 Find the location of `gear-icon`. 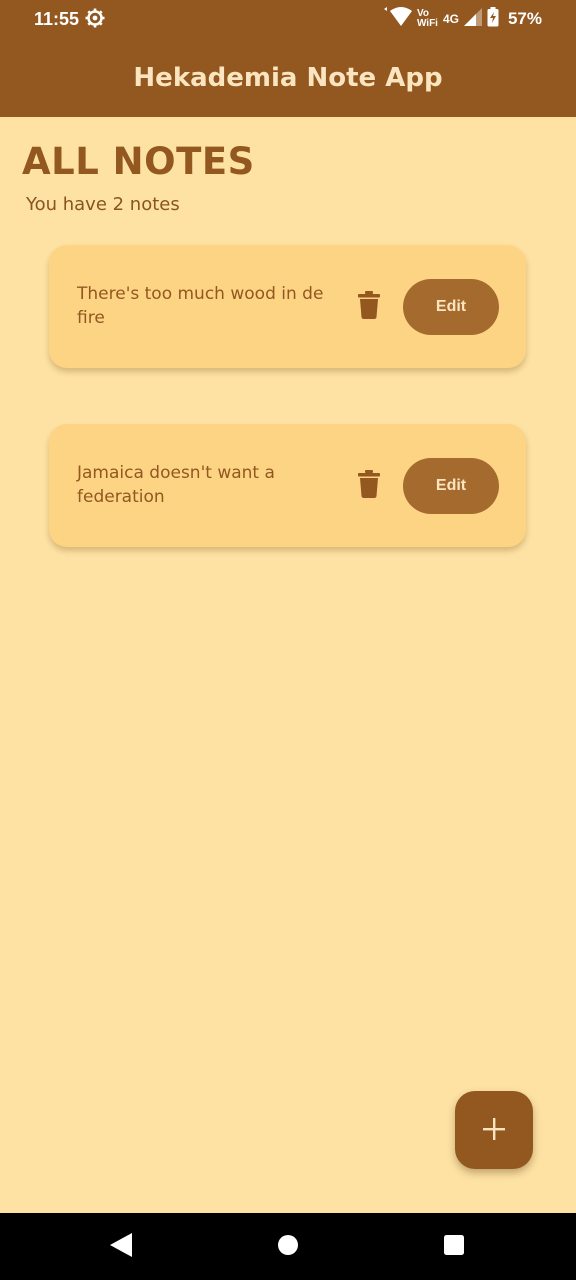

gear-icon is located at coordinates (95, 20).